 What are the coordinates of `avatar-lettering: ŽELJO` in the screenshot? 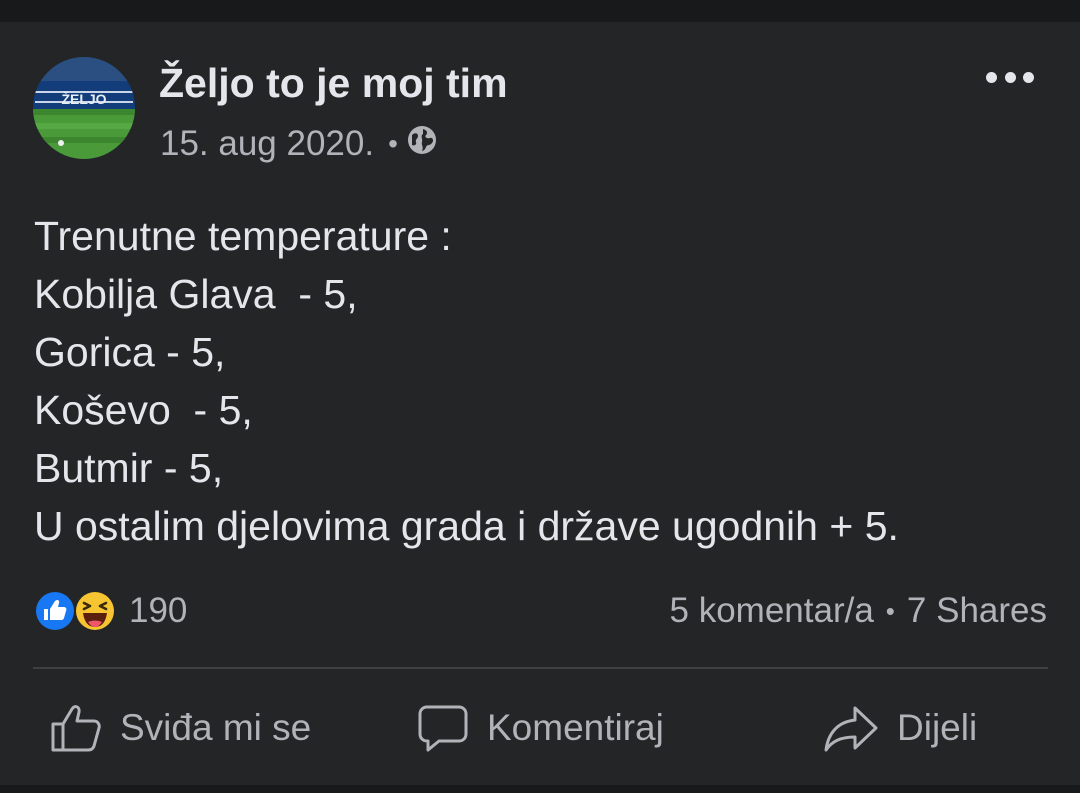 It's located at (83, 98).